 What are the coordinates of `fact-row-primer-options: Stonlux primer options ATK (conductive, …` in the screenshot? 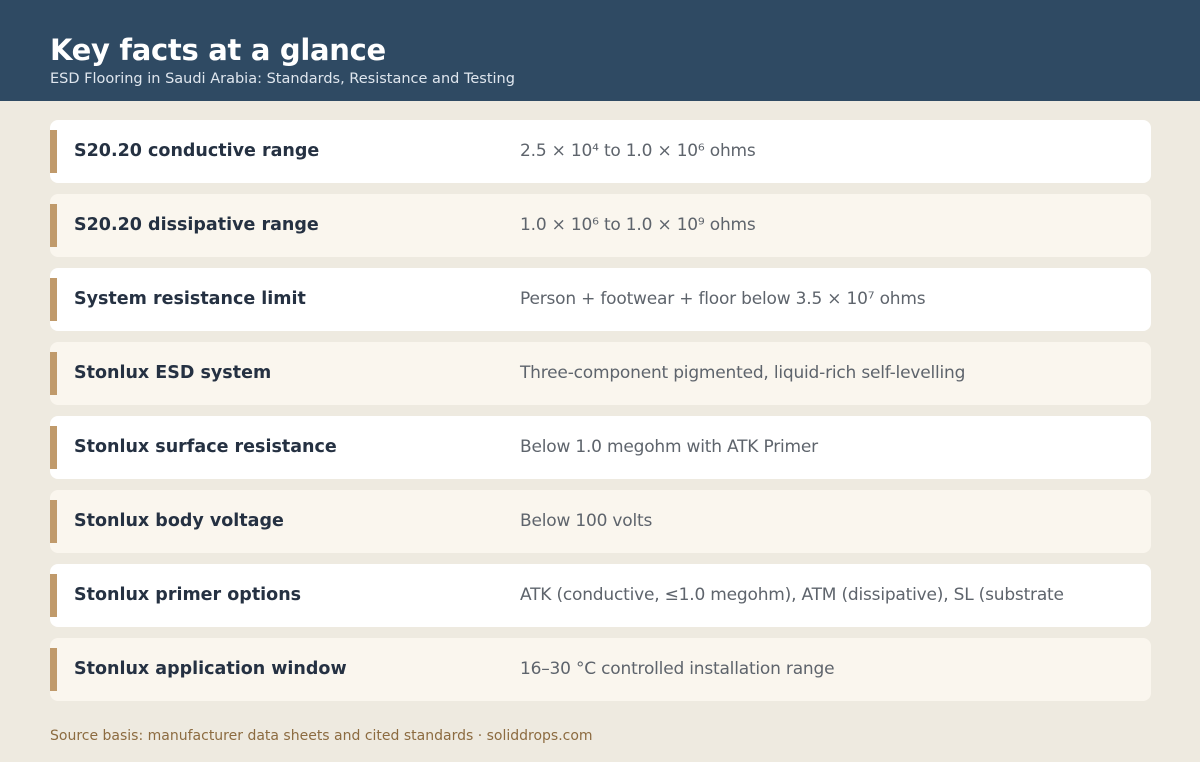 It's located at (600, 595).